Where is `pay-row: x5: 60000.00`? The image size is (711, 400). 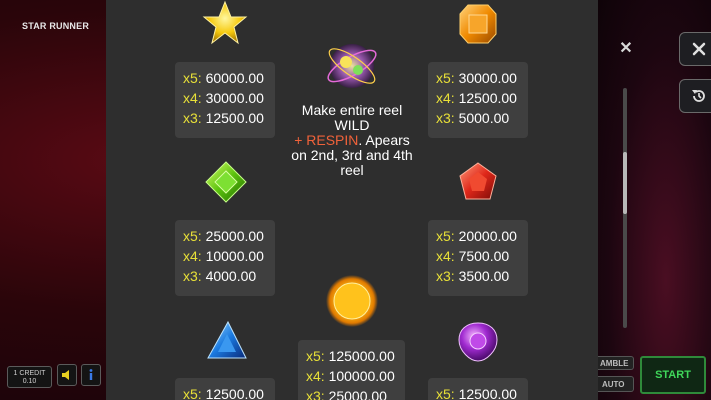 pay-row: x5: 60000.00 is located at coordinates (223, 78).